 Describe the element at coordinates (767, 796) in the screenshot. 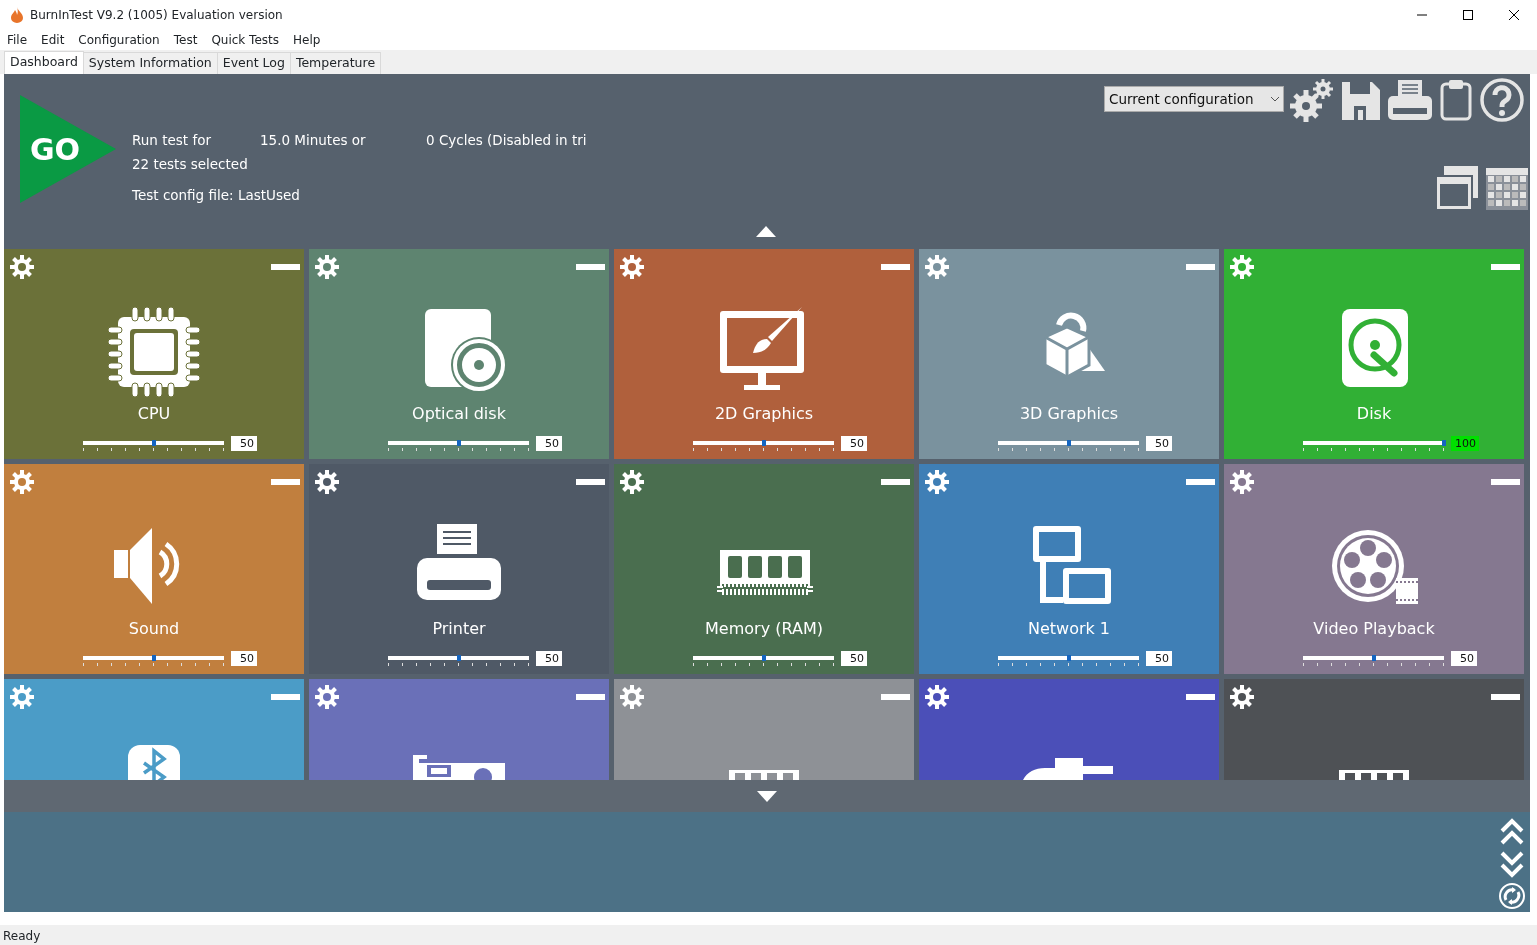

I see `scroll-down-icon` at that location.